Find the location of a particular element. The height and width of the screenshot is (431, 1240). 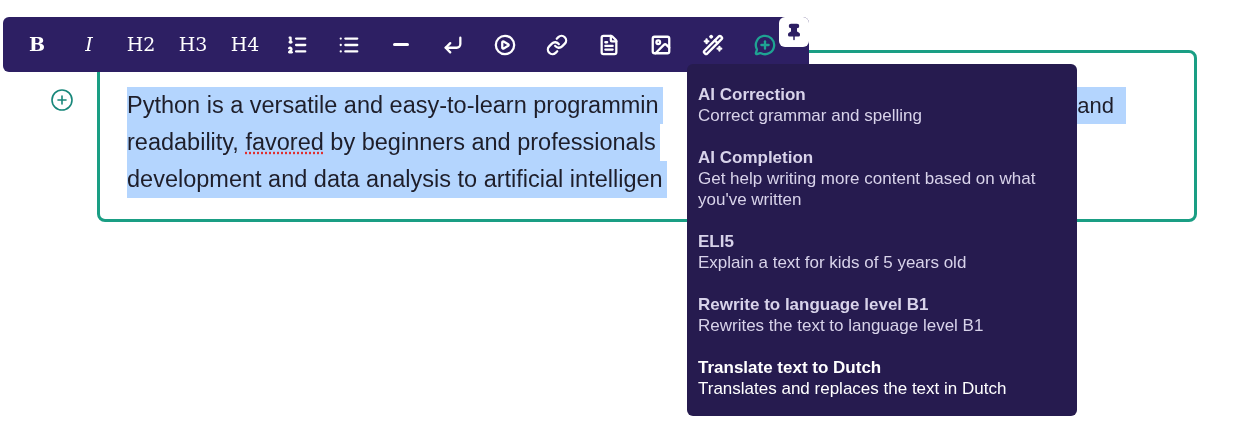

menu-item: AI Completion Get help writing more content based on what you've written is located at coordinates (882, 178).